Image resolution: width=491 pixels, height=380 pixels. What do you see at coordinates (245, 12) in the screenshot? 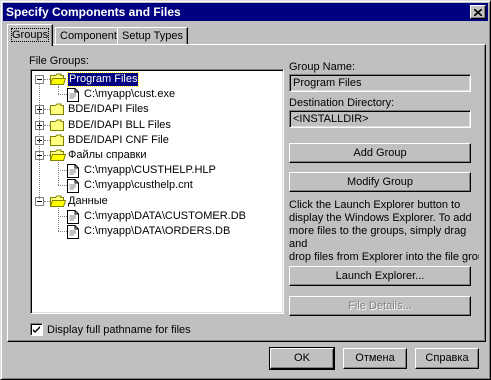
I see `title-bar: Specify Components and Files` at bounding box center [245, 12].